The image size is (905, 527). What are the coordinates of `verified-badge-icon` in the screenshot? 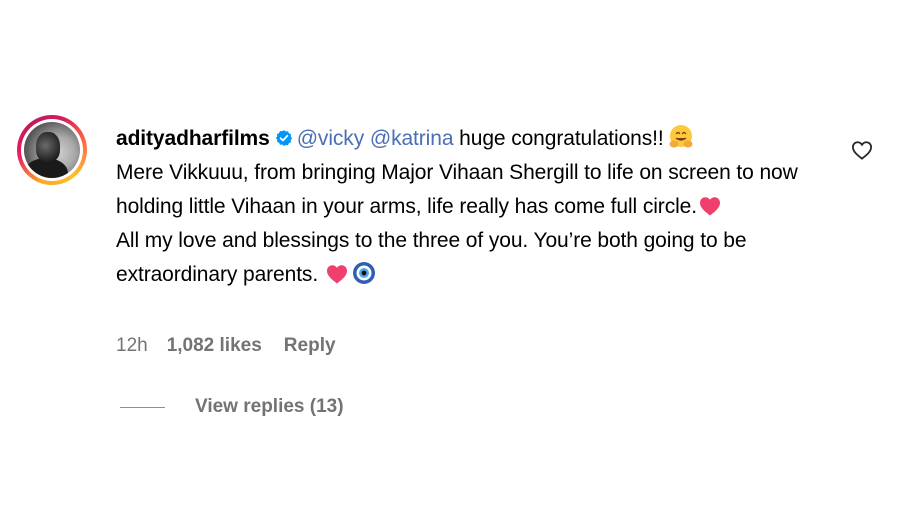 It's located at (283, 138).